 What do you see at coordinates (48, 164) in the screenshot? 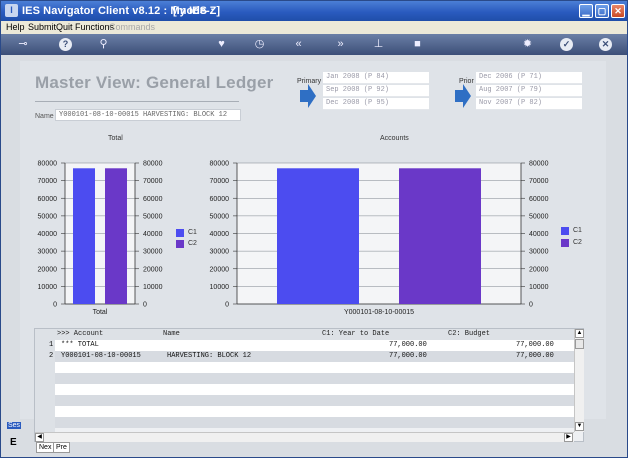
I see `total-tick-label-left: 80000` at bounding box center [48, 164].